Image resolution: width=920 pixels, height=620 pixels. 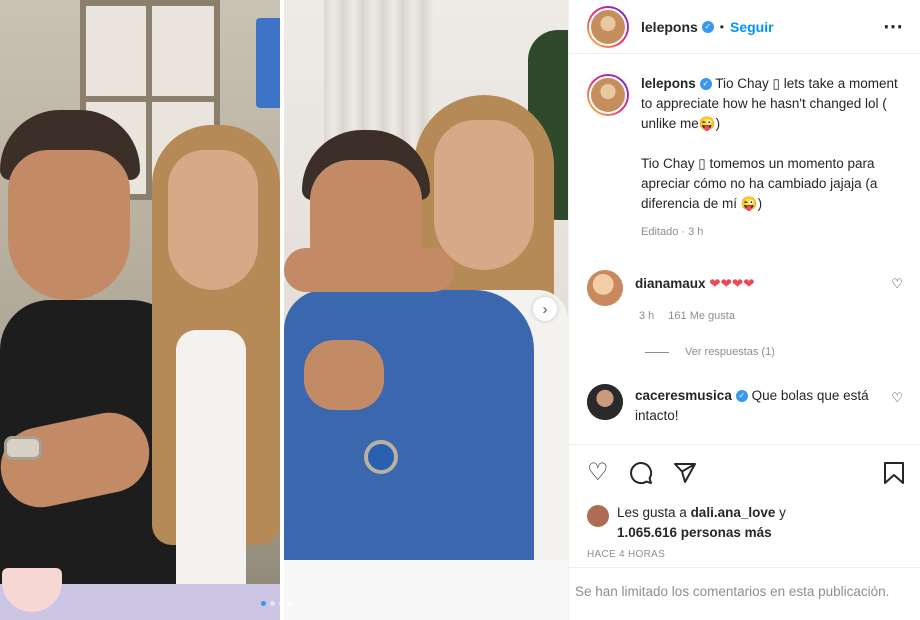 I want to click on comment-time: 3 h, so click(x=647, y=316).